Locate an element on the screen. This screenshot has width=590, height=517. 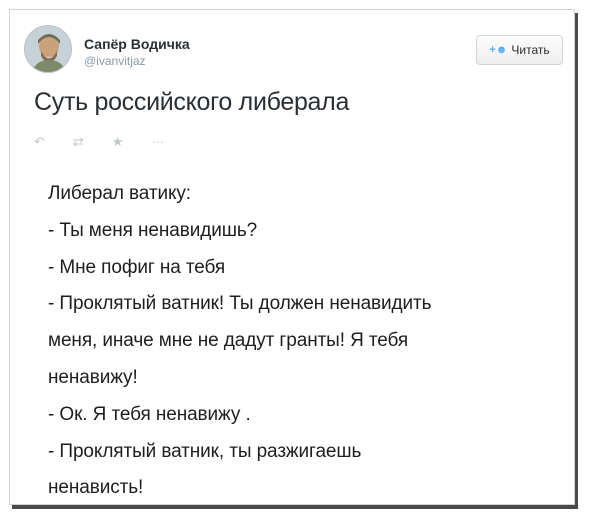
author-handle: @ivanvitjaz is located at coordinates (115, 61).